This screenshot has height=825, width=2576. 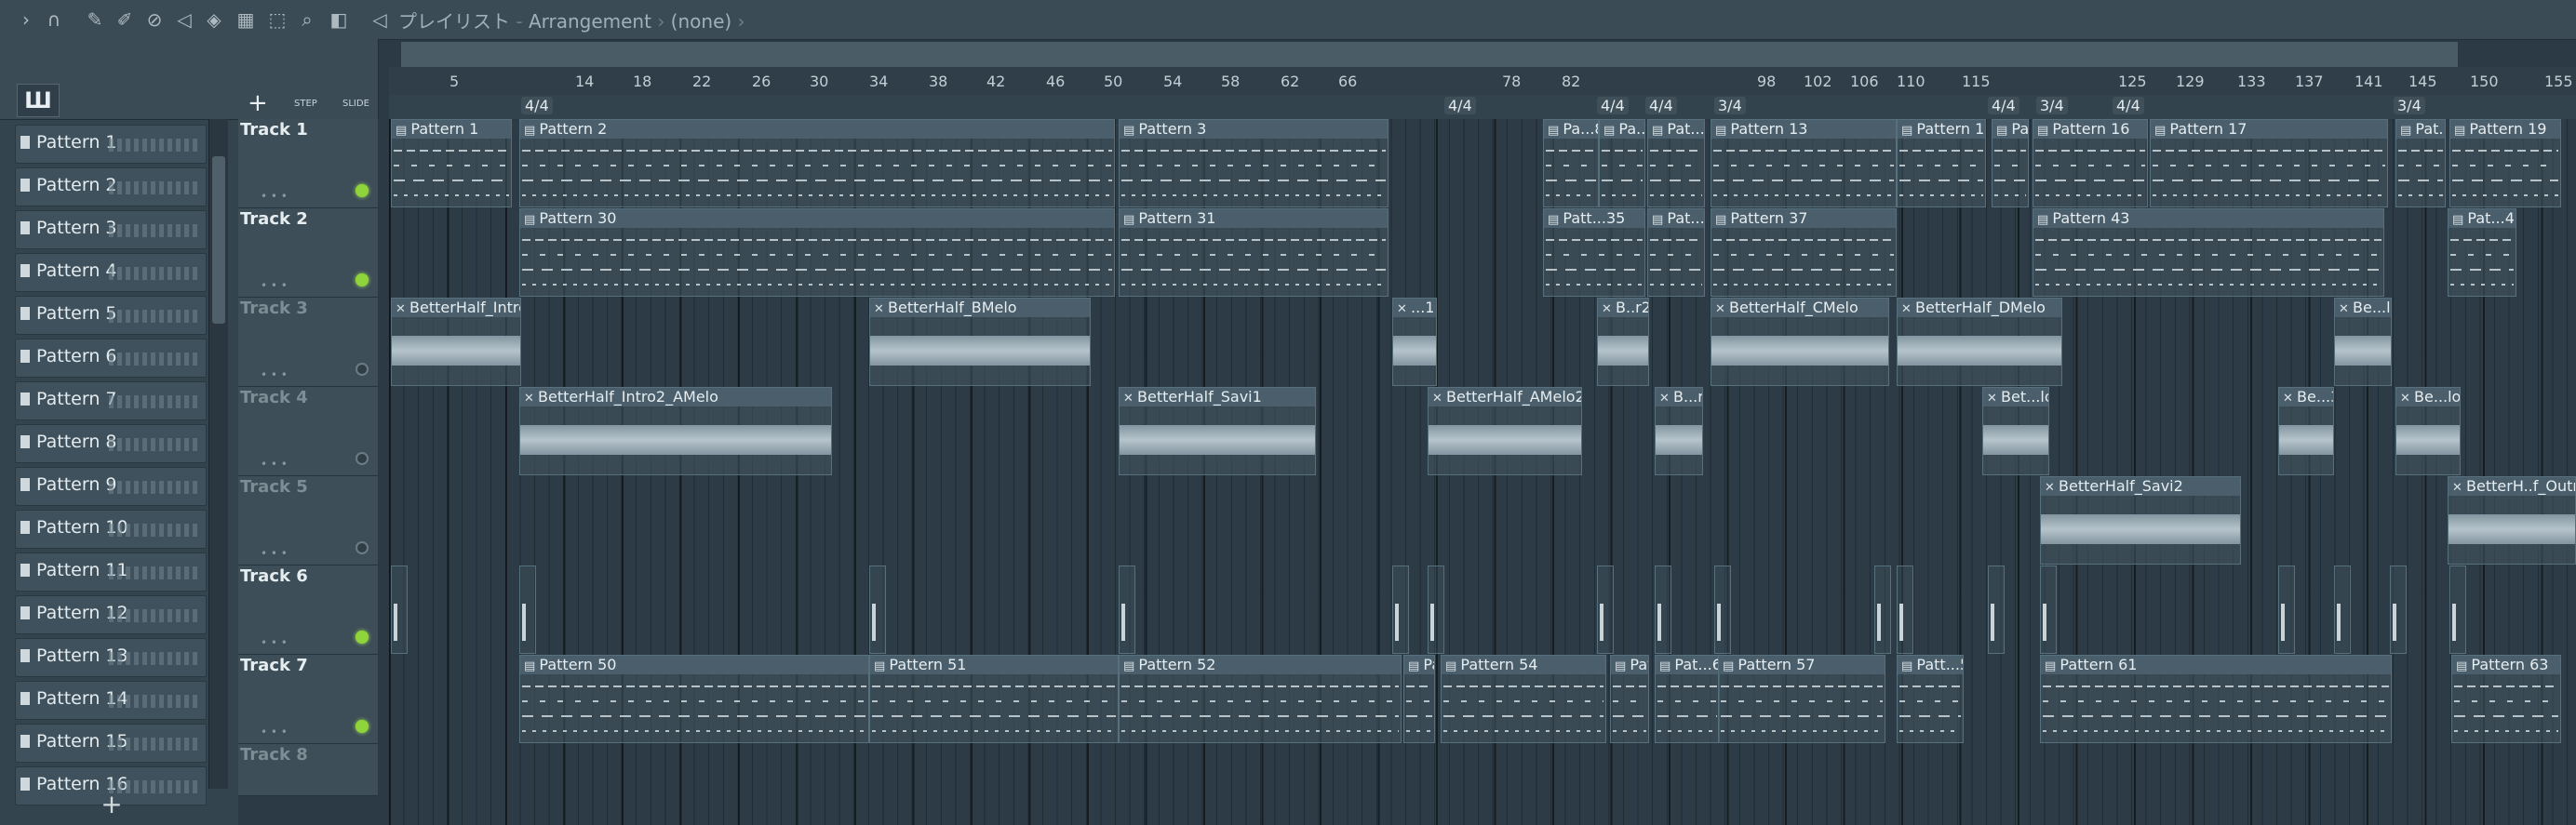 What do you see at coordinates (1217, 431) in the screenshot?
I see `audio-clip: BetterHalf_Savi1` at bounding box center [1217, 431].